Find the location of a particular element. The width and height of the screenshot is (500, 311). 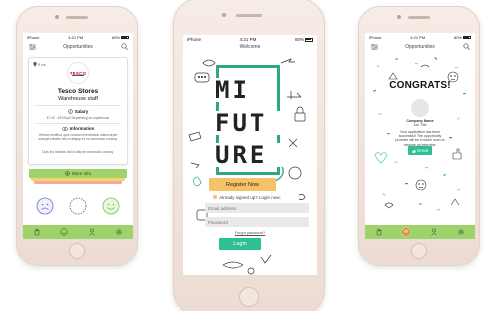

salary-text: £7.40 - £9.00/ph Depending on experience is located at coordinates (78, 118).